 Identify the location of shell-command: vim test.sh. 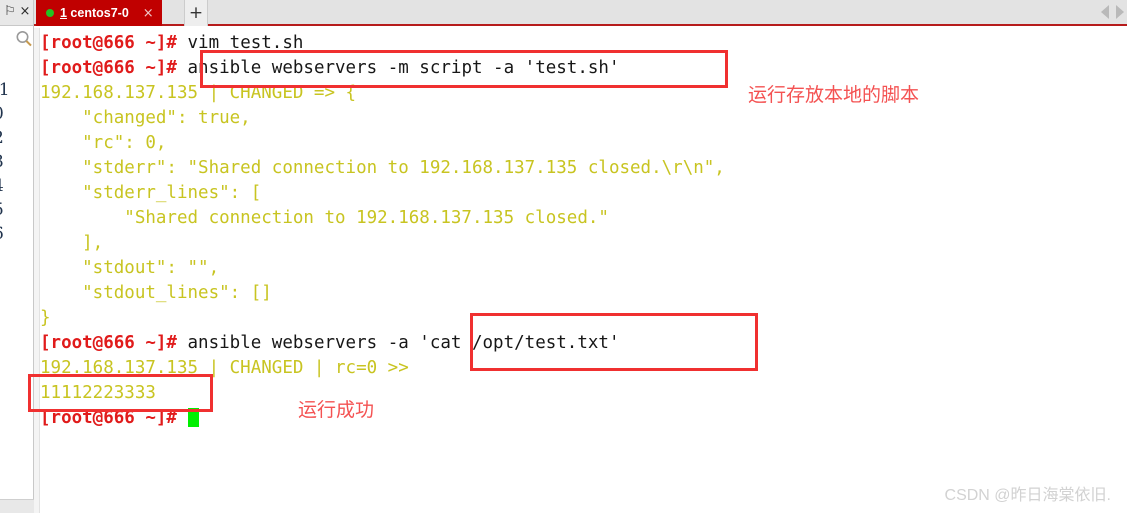
(245, 43).